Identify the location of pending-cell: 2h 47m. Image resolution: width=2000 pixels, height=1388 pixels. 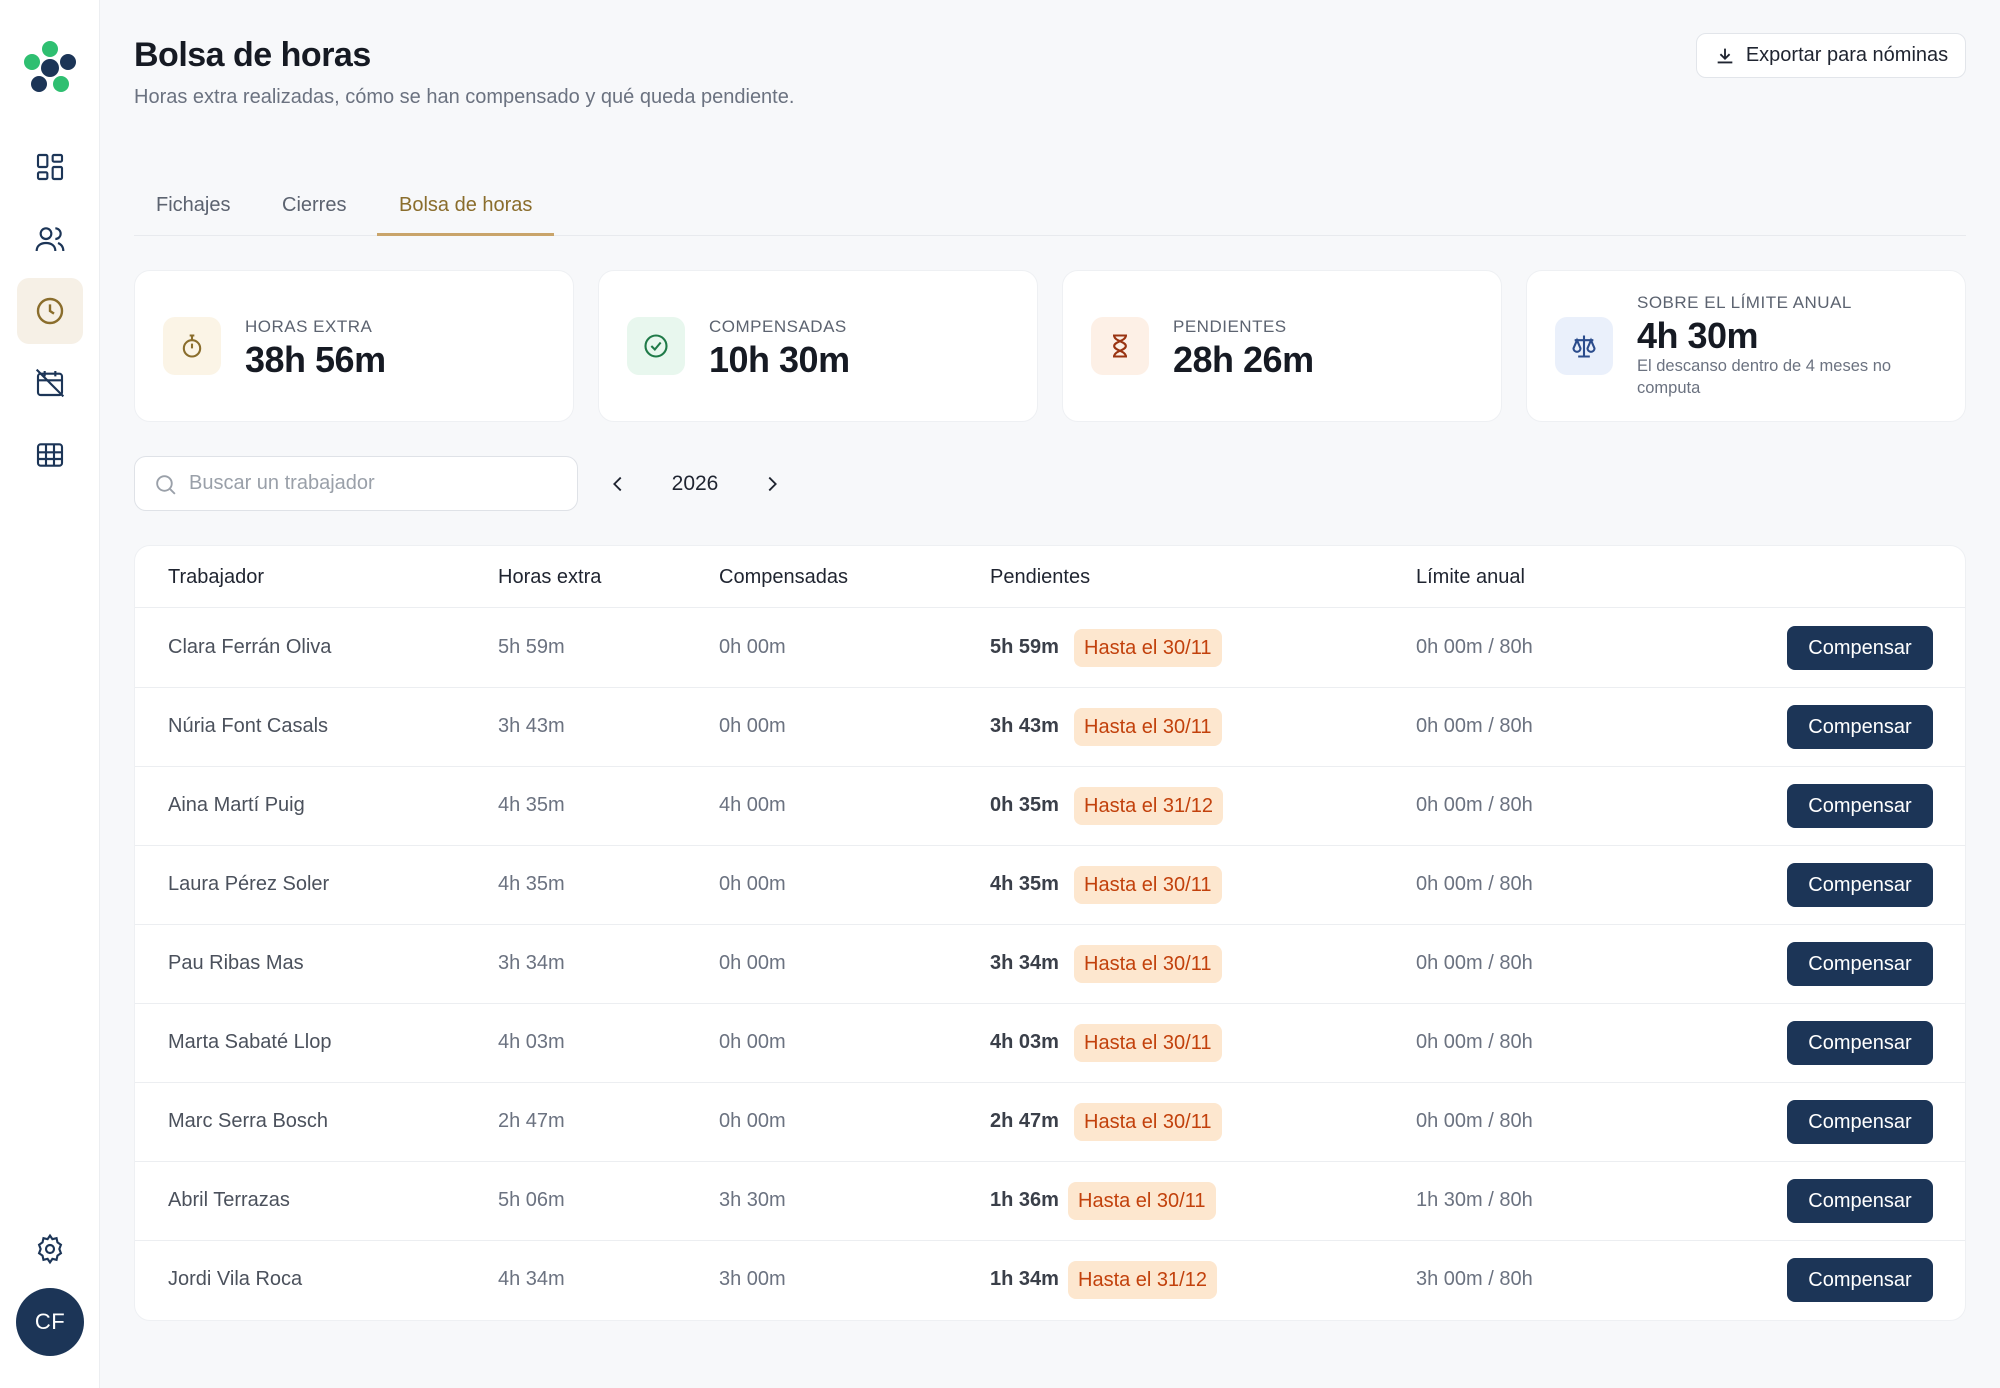
(1024, 1121).